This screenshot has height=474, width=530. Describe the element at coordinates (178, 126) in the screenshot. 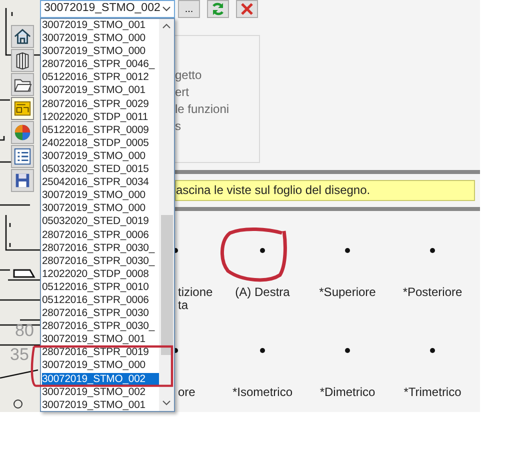

I see `option-label: s` at that location.